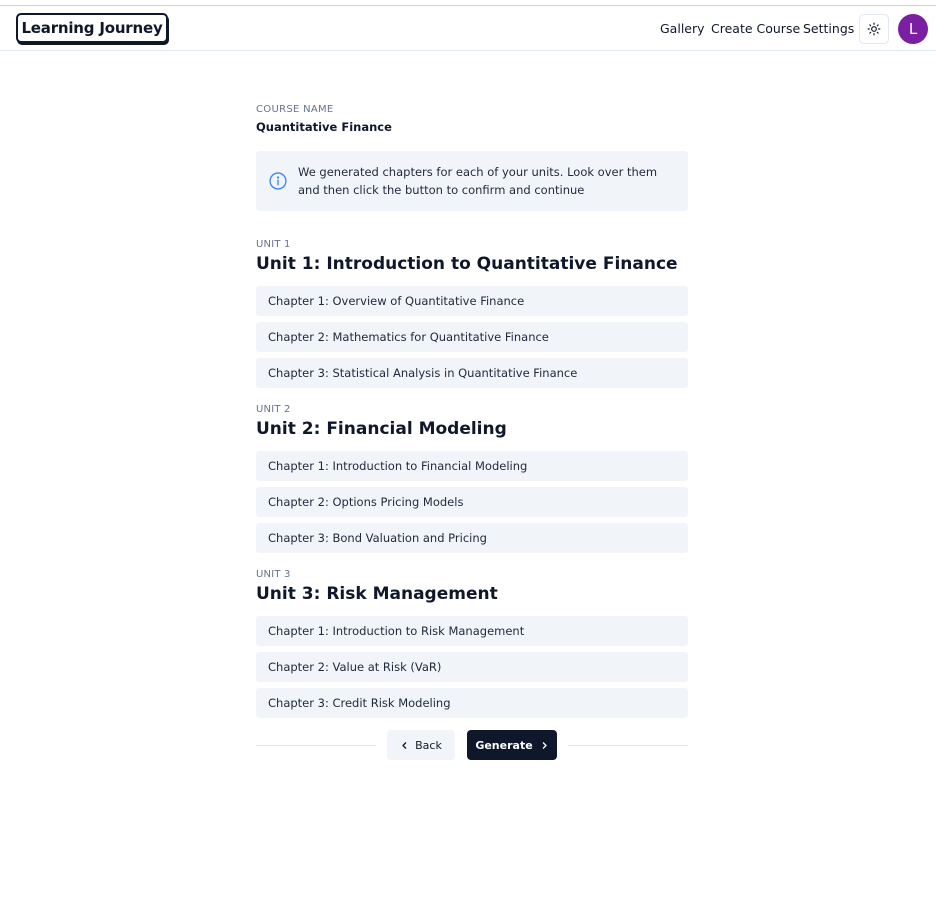 The image size is (936, 898). What do you see at coordinates (504, 745) in the screenshot?
I see `generate-button-label: Generate` at bounding box center [504, 745].